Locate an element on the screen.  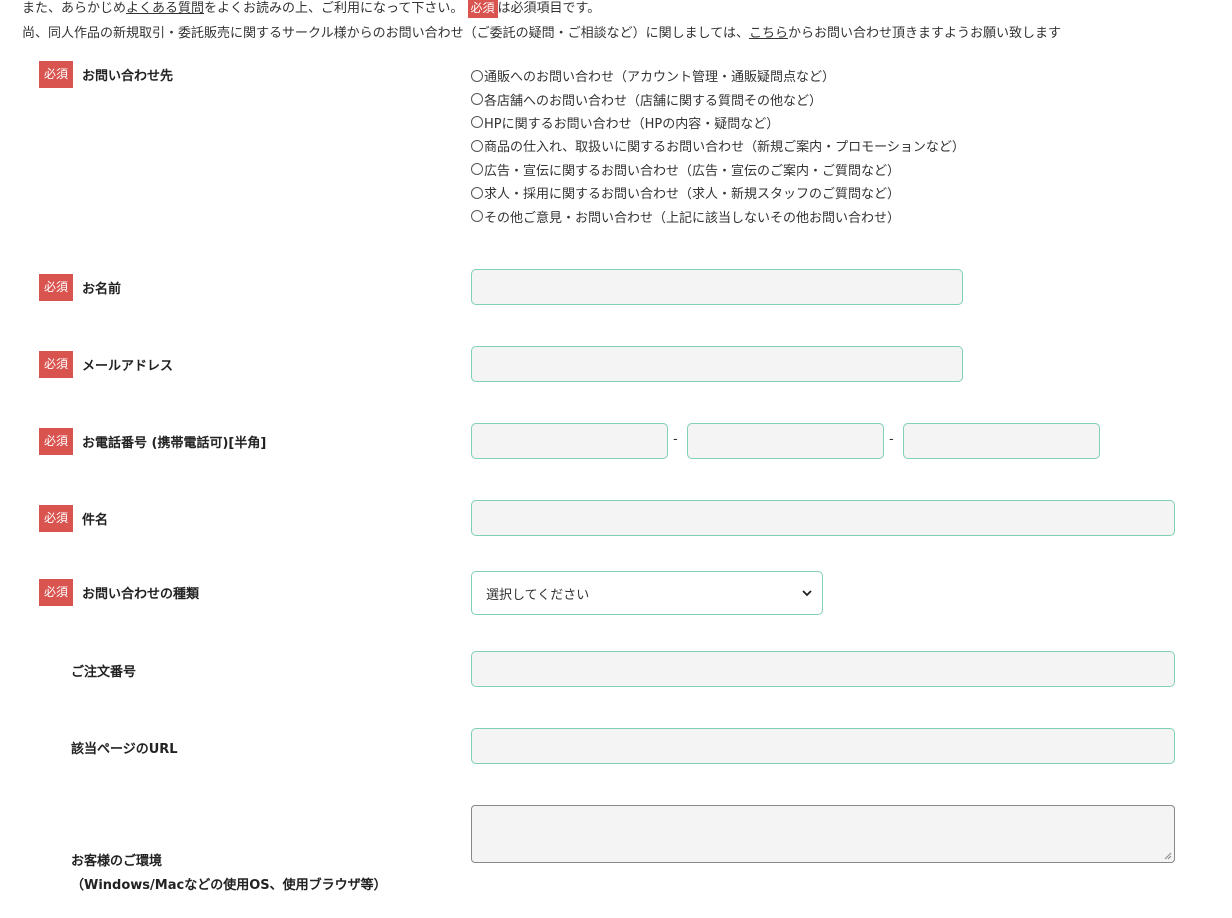
field-label: メールアドレス is located at coordinates (128, 366).